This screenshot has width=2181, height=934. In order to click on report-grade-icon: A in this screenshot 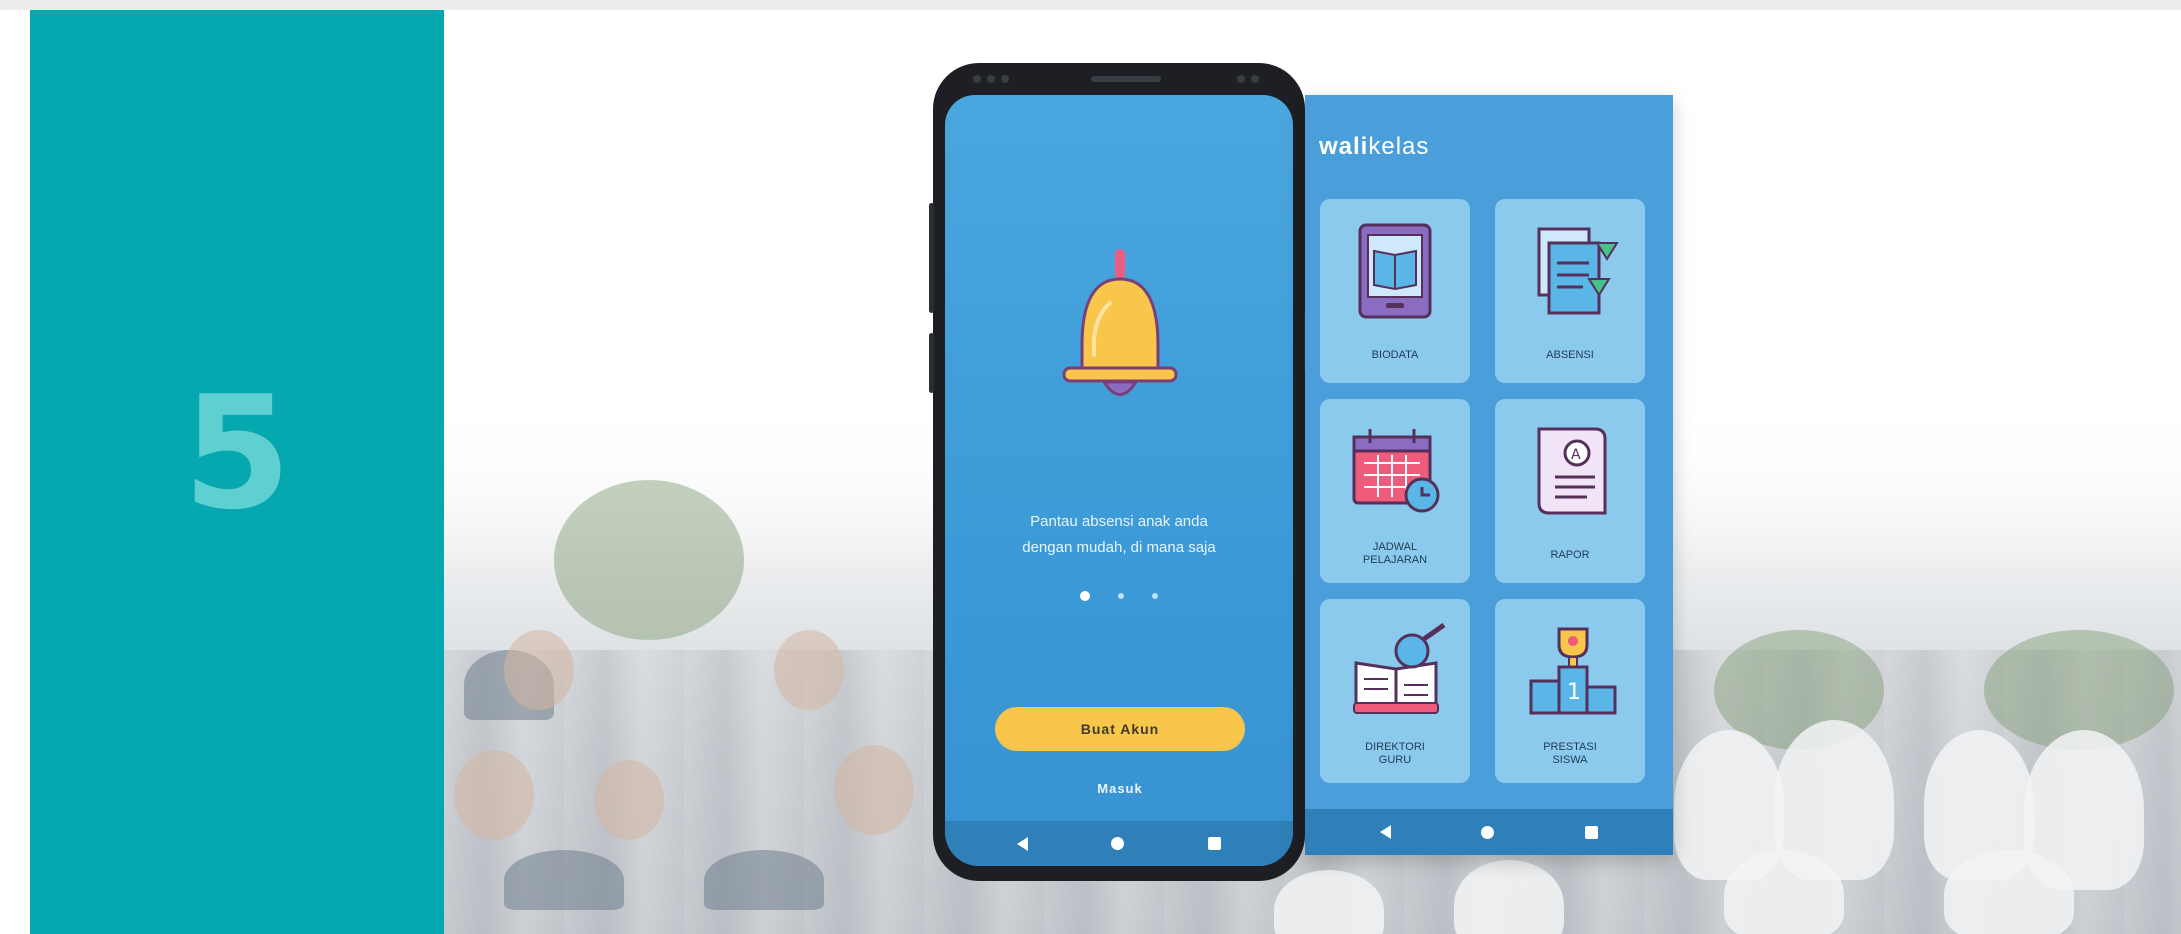, I will do `click(1572, 471)`.